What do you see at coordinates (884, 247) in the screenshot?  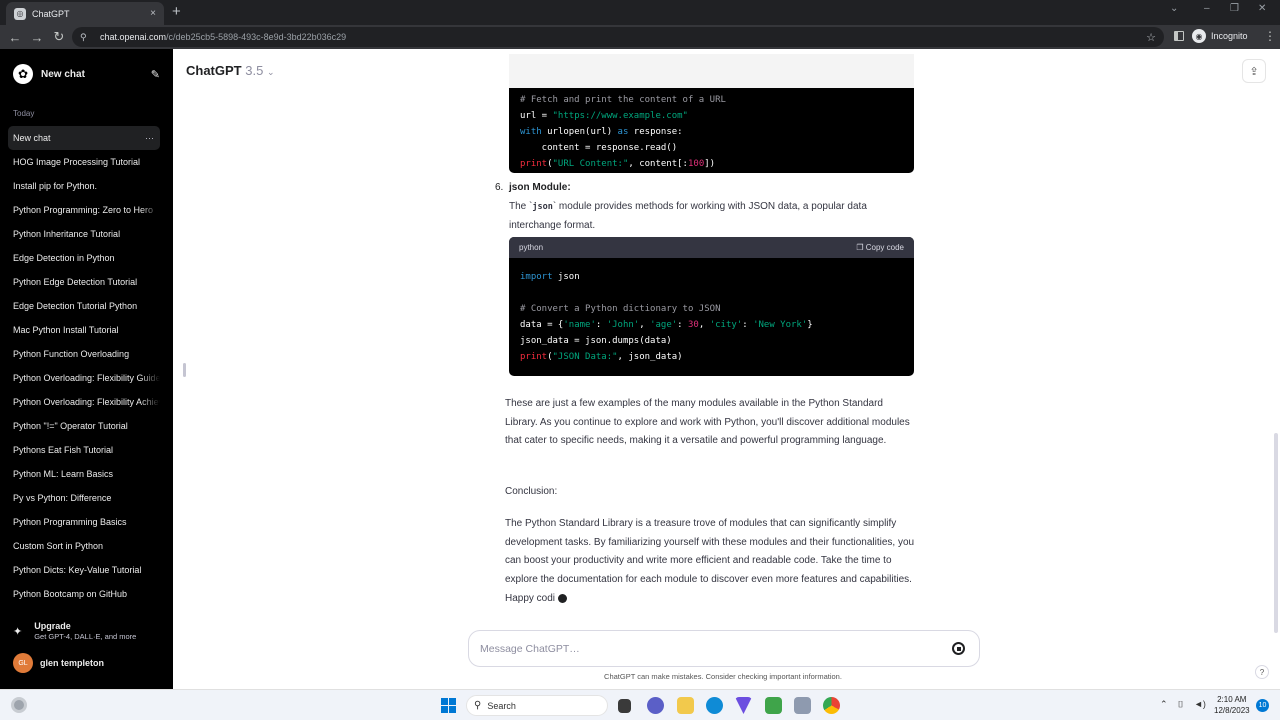 I see `copy-code-label: Copy code` at bounding box center [884, 247].